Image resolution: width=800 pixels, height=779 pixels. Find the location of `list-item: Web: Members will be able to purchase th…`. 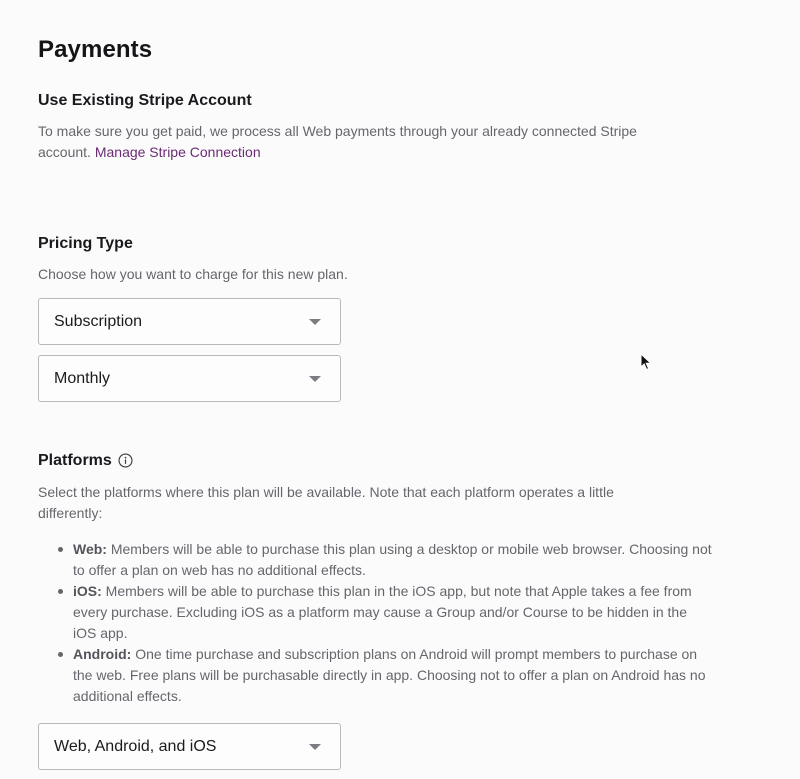

list-item: Web: Members will be able to purchase th… is located at coordinates (385, 560).